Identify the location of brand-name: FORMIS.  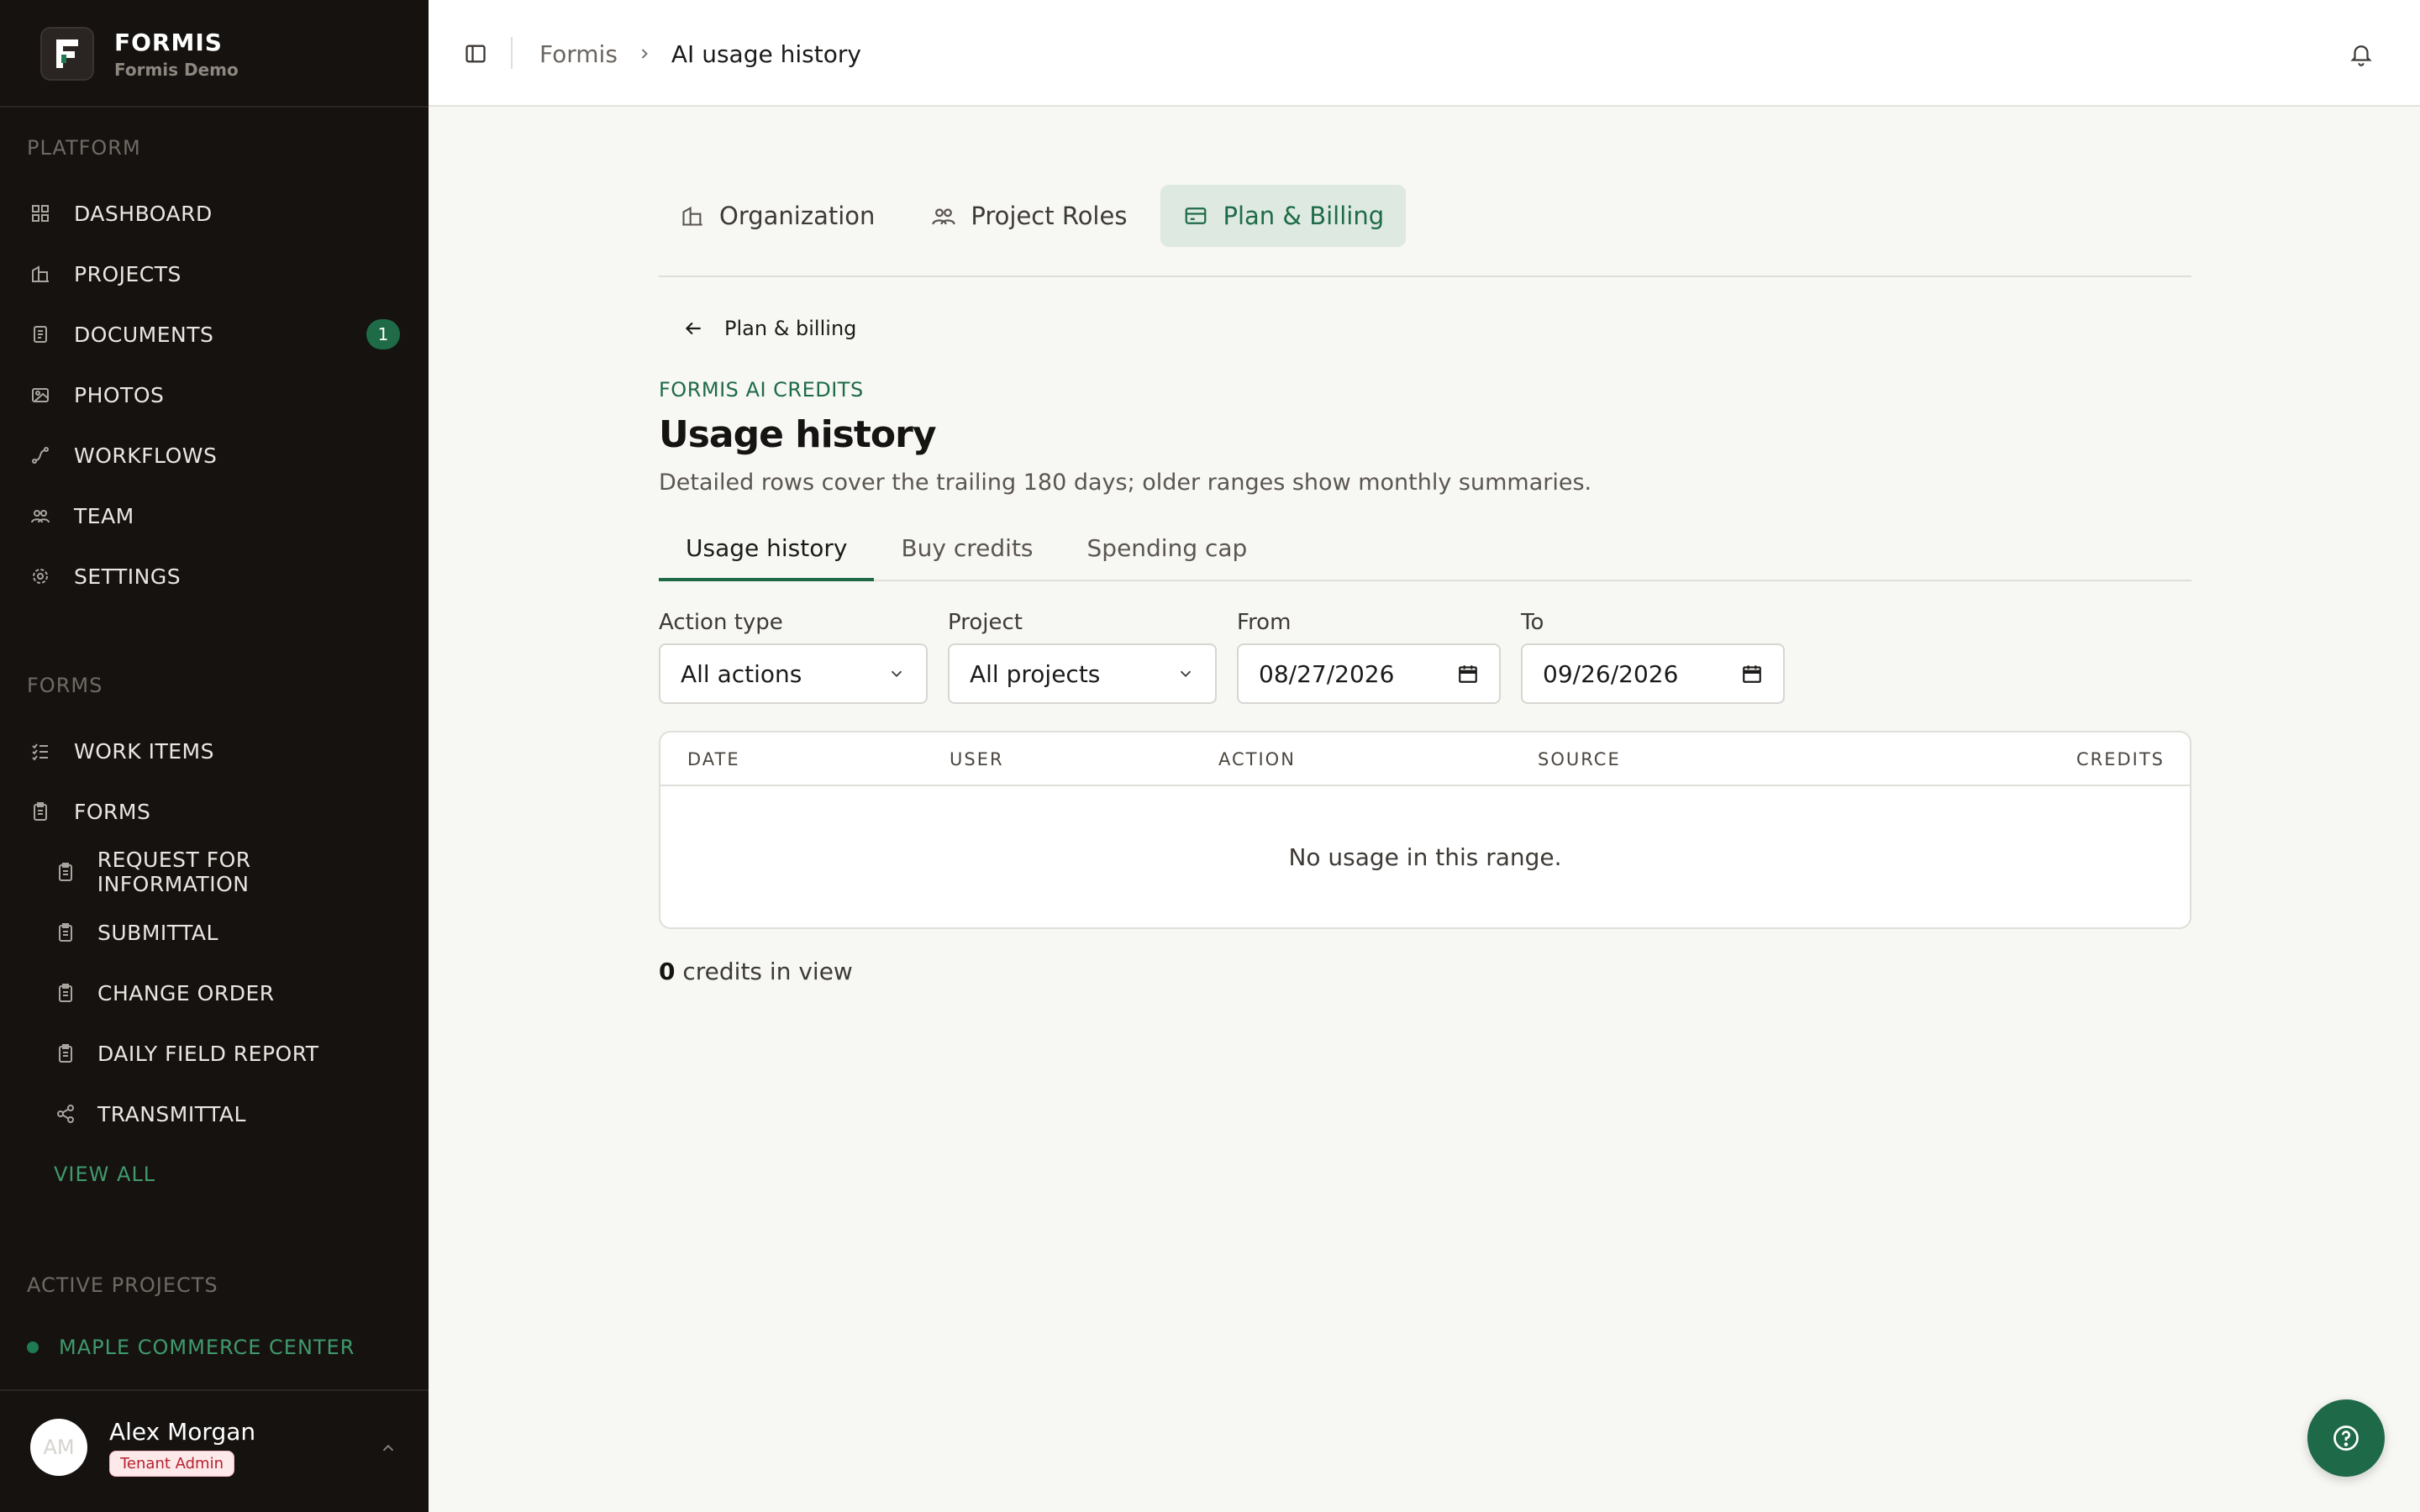
(168, 42).